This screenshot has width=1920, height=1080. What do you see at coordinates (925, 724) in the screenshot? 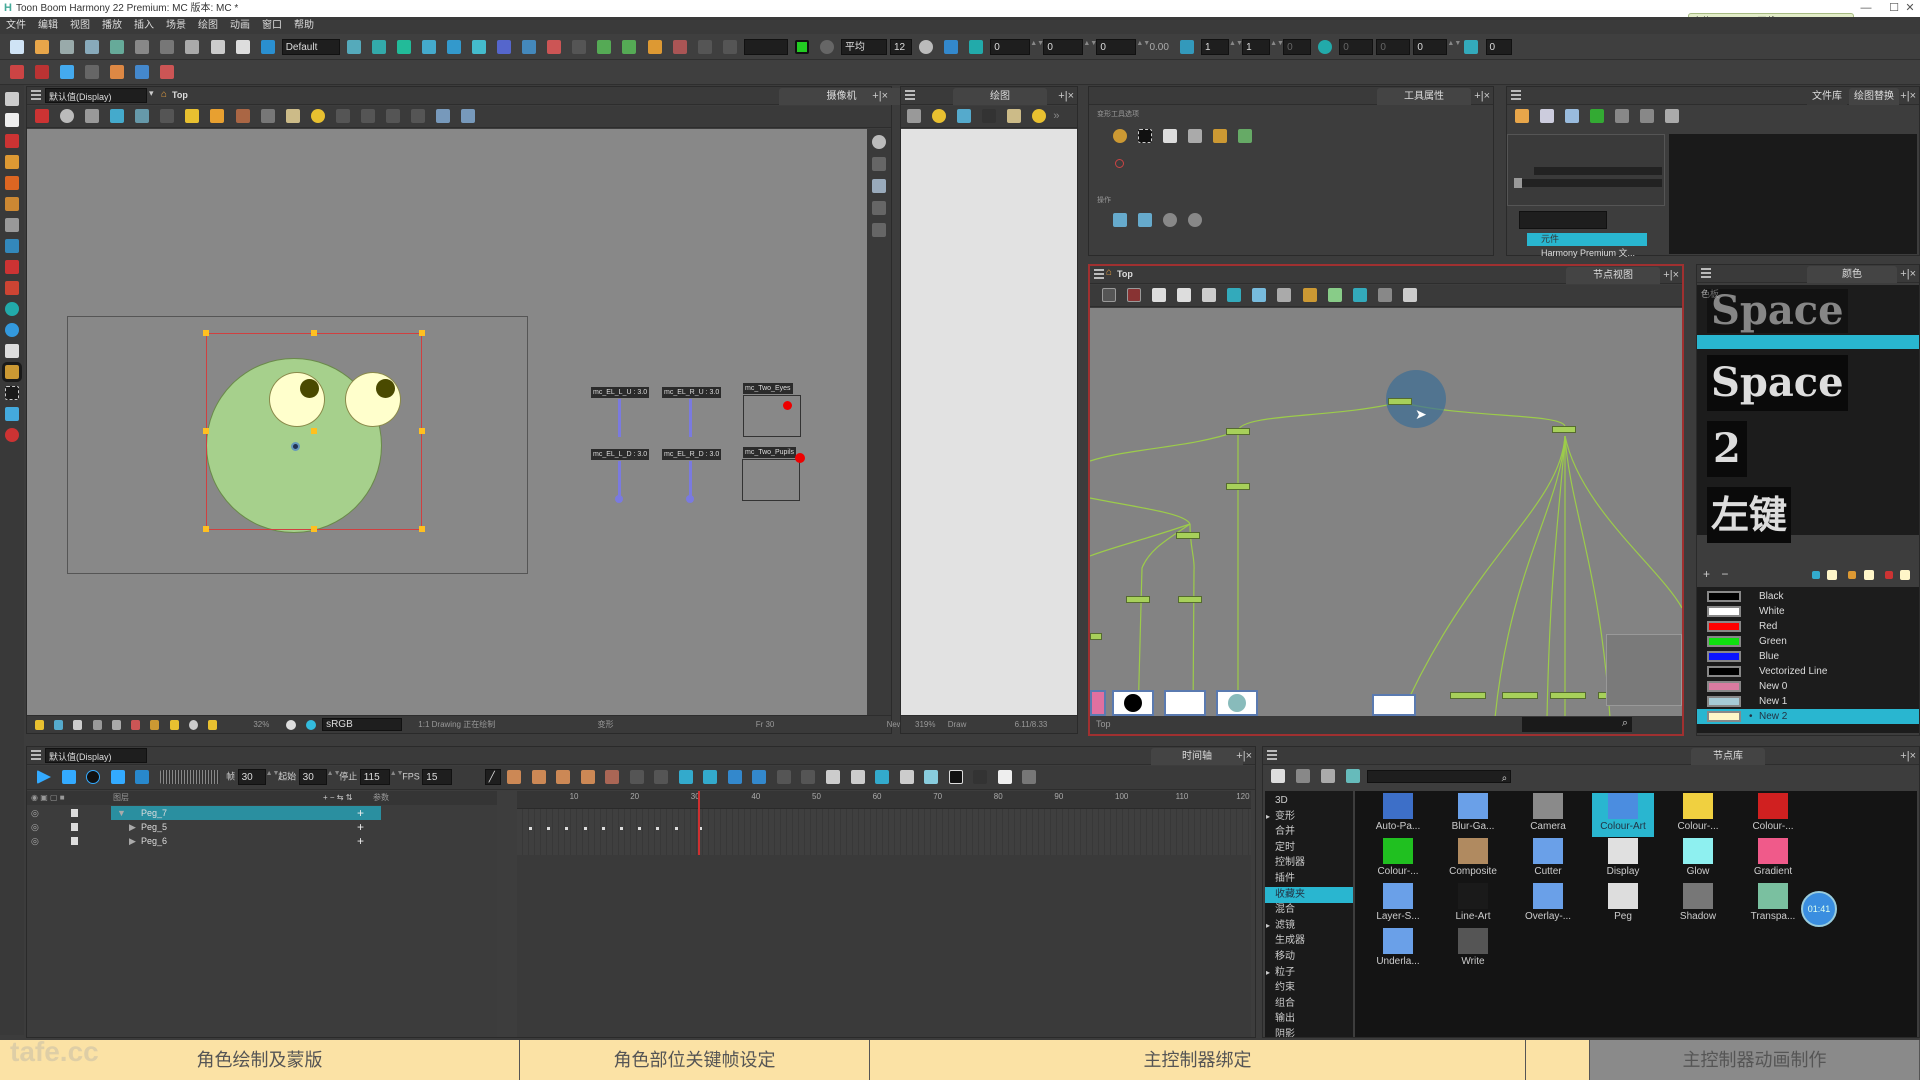
I see `drawing-zoom: 319%` at bounding box center [925, 724].